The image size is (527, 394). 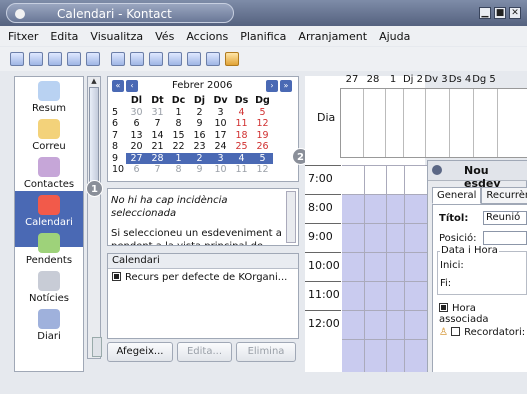 What do you see at coordinates (266, 352) in the screenshot?
I see `remove-resource-button: Elimina` at bounding box center [266, 352].